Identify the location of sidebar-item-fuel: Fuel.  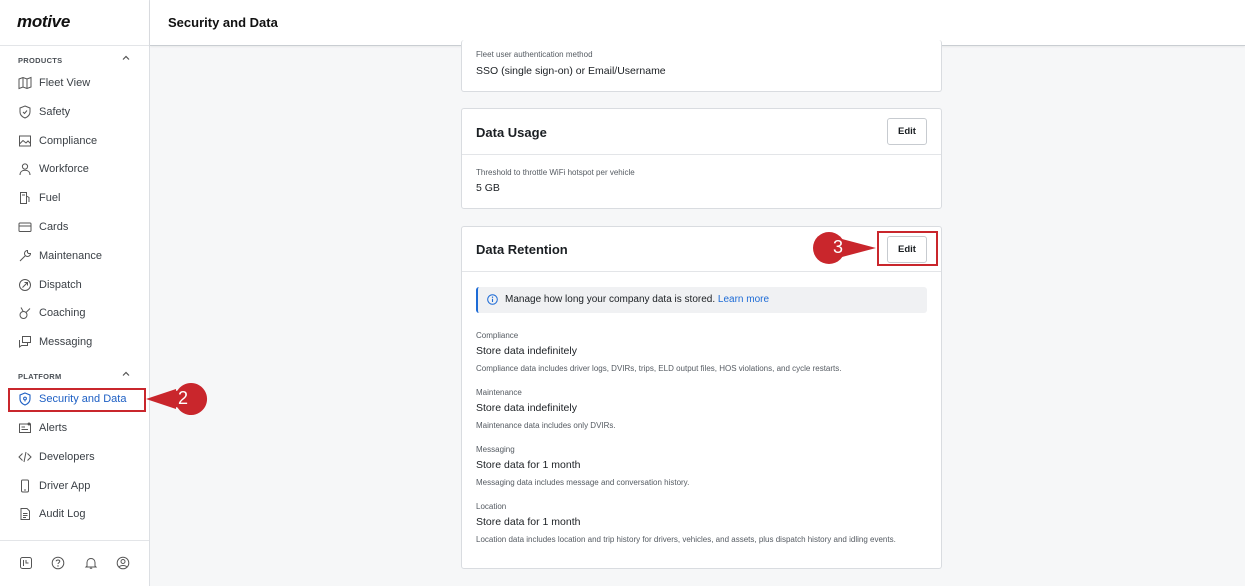
(80, 198).